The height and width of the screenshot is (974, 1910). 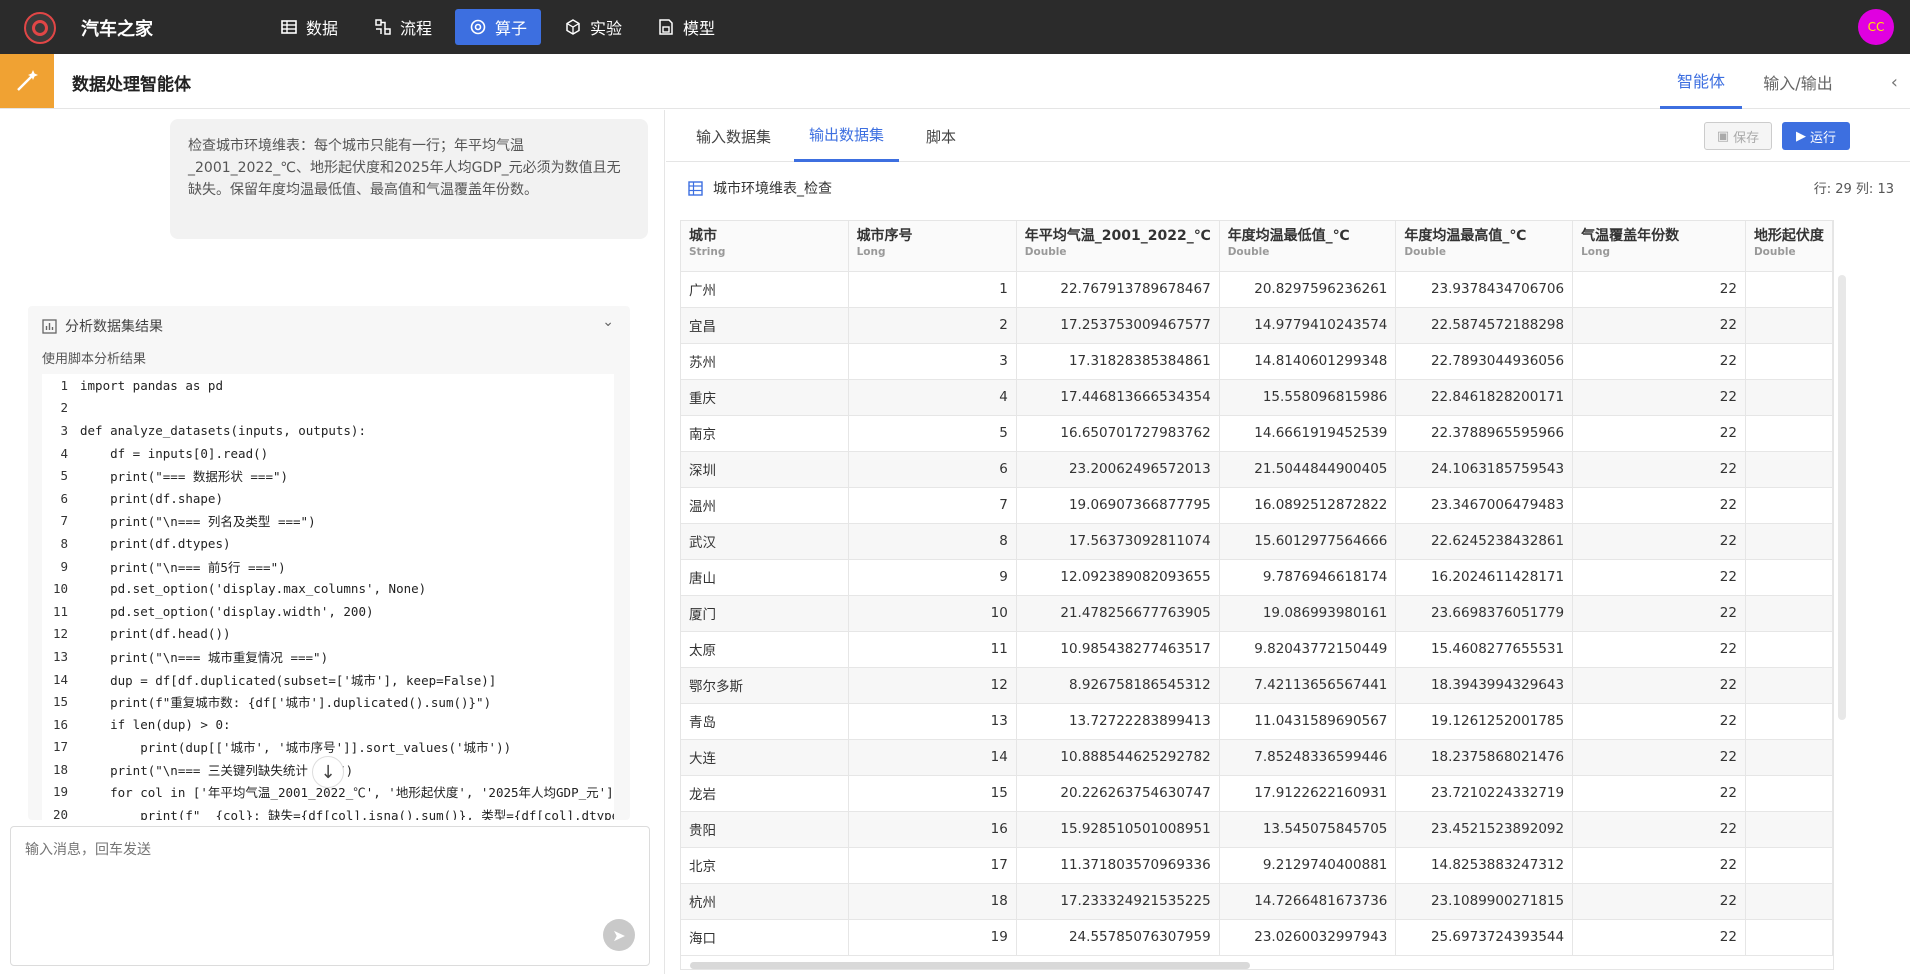 What do you see at coordinates (403, 27) in the screenshot?
I see `nav-item-flow: 流程` at bounding box center [403, 27].